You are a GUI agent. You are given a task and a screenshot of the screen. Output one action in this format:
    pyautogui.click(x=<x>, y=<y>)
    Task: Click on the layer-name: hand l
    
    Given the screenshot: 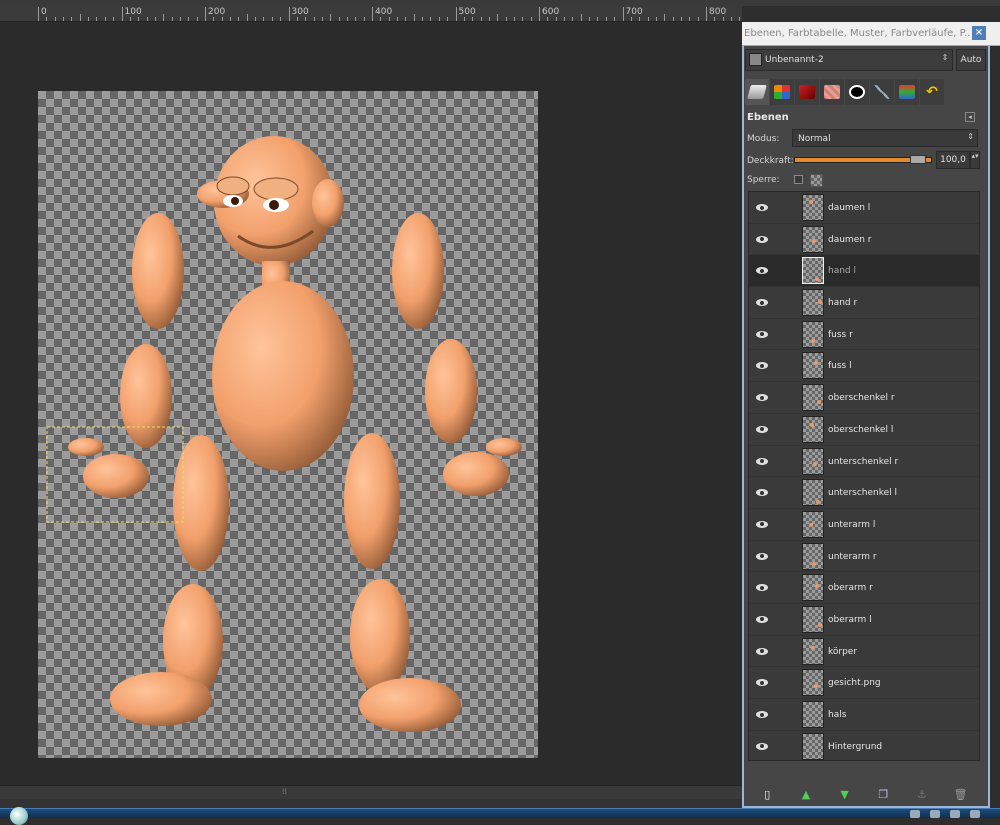 What is the action you would take?
    pyautogui.click(x=842, y=271)
    